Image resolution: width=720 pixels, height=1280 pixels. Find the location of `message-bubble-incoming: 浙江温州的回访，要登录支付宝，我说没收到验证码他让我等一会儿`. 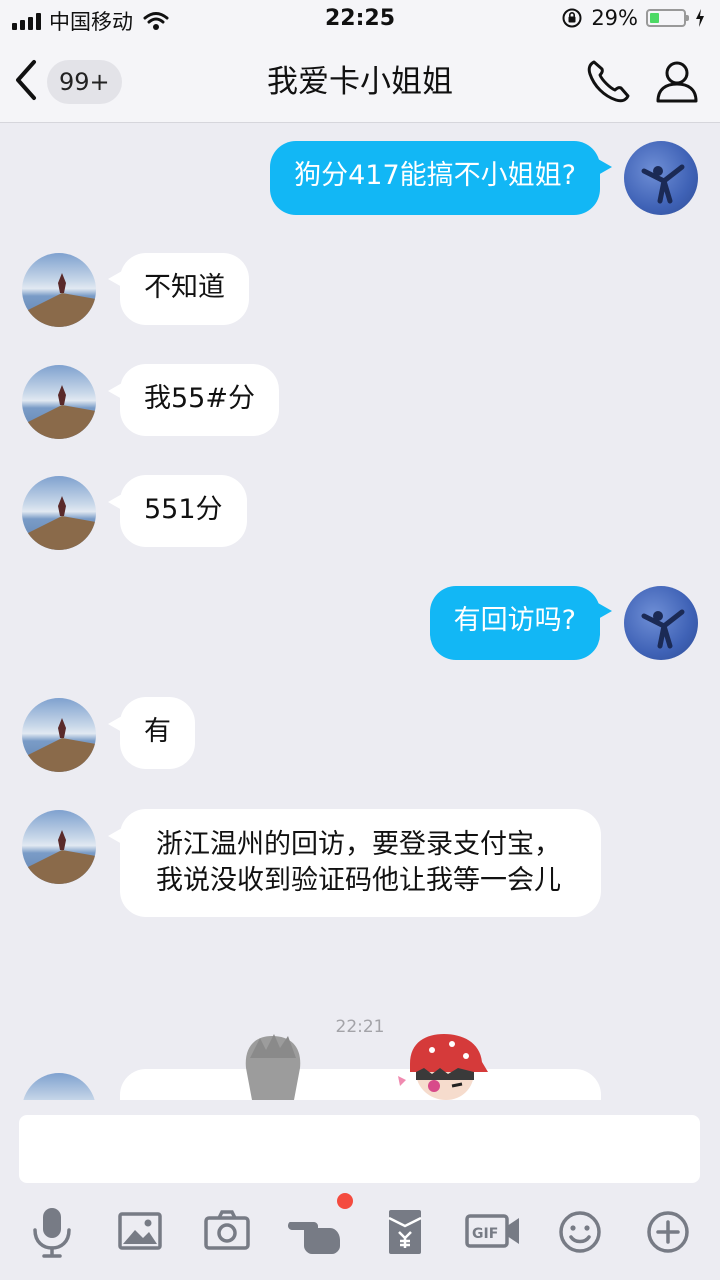

message-bubble-incoming: 浙江温州的回访，要登录支付宝，我说没收到验证码他让我等一会儿 is located at coordinates (360, 863).